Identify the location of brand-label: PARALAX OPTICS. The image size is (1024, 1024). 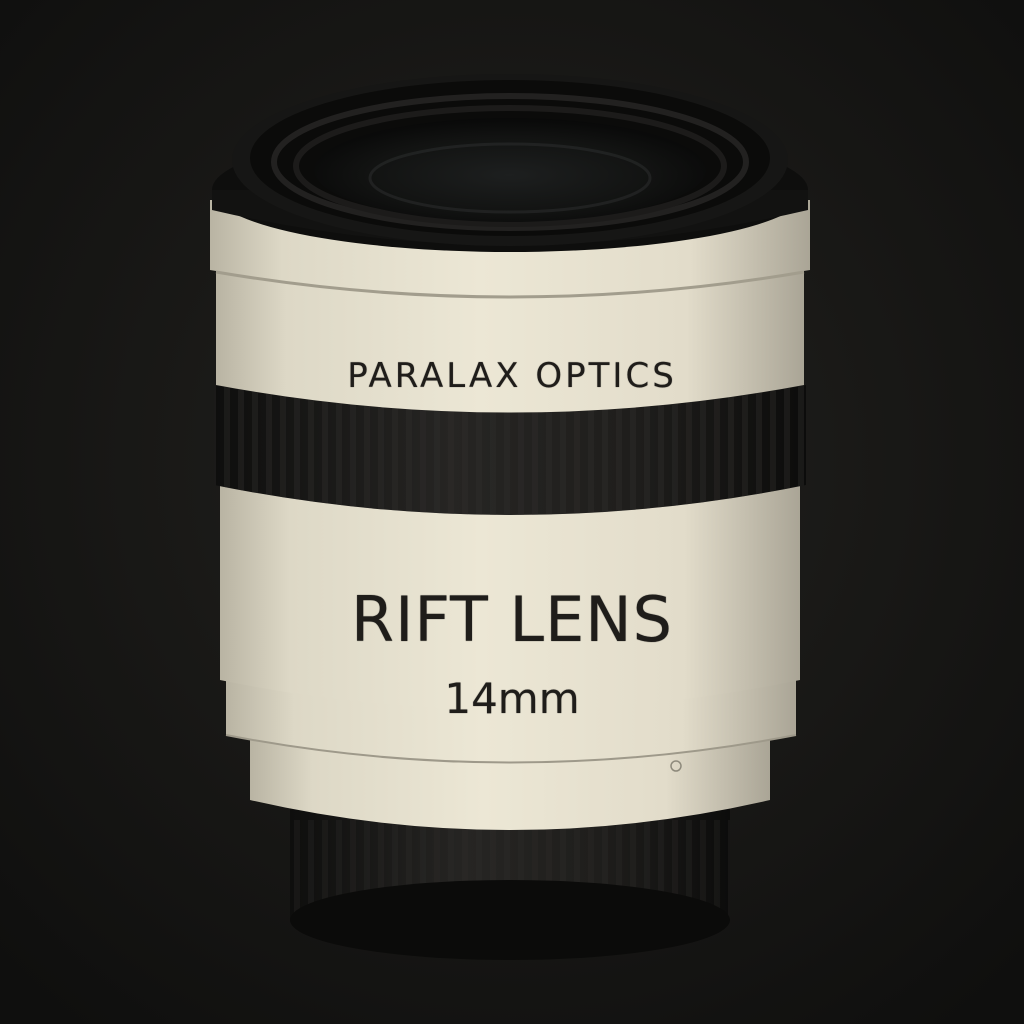
(512, 376).